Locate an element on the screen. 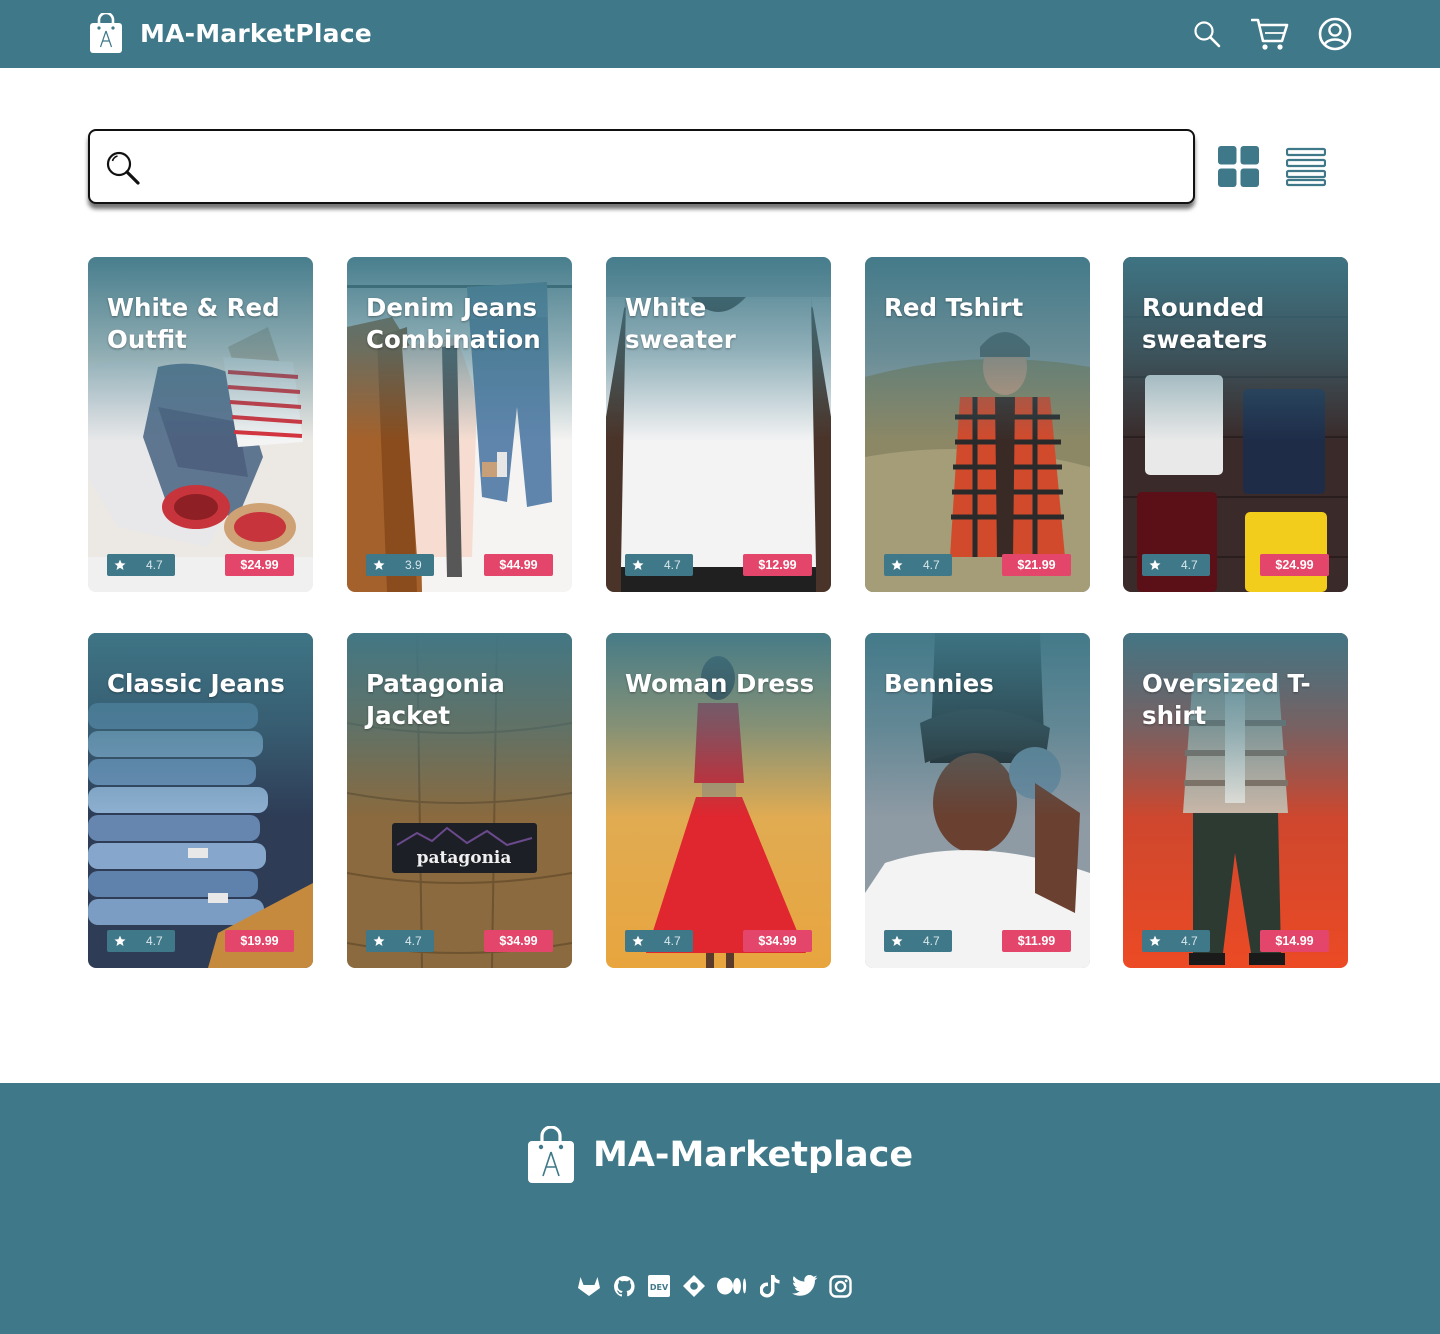 The image size is (1440, 1334). gitlab-icon is located at coordinates (589, 1286).